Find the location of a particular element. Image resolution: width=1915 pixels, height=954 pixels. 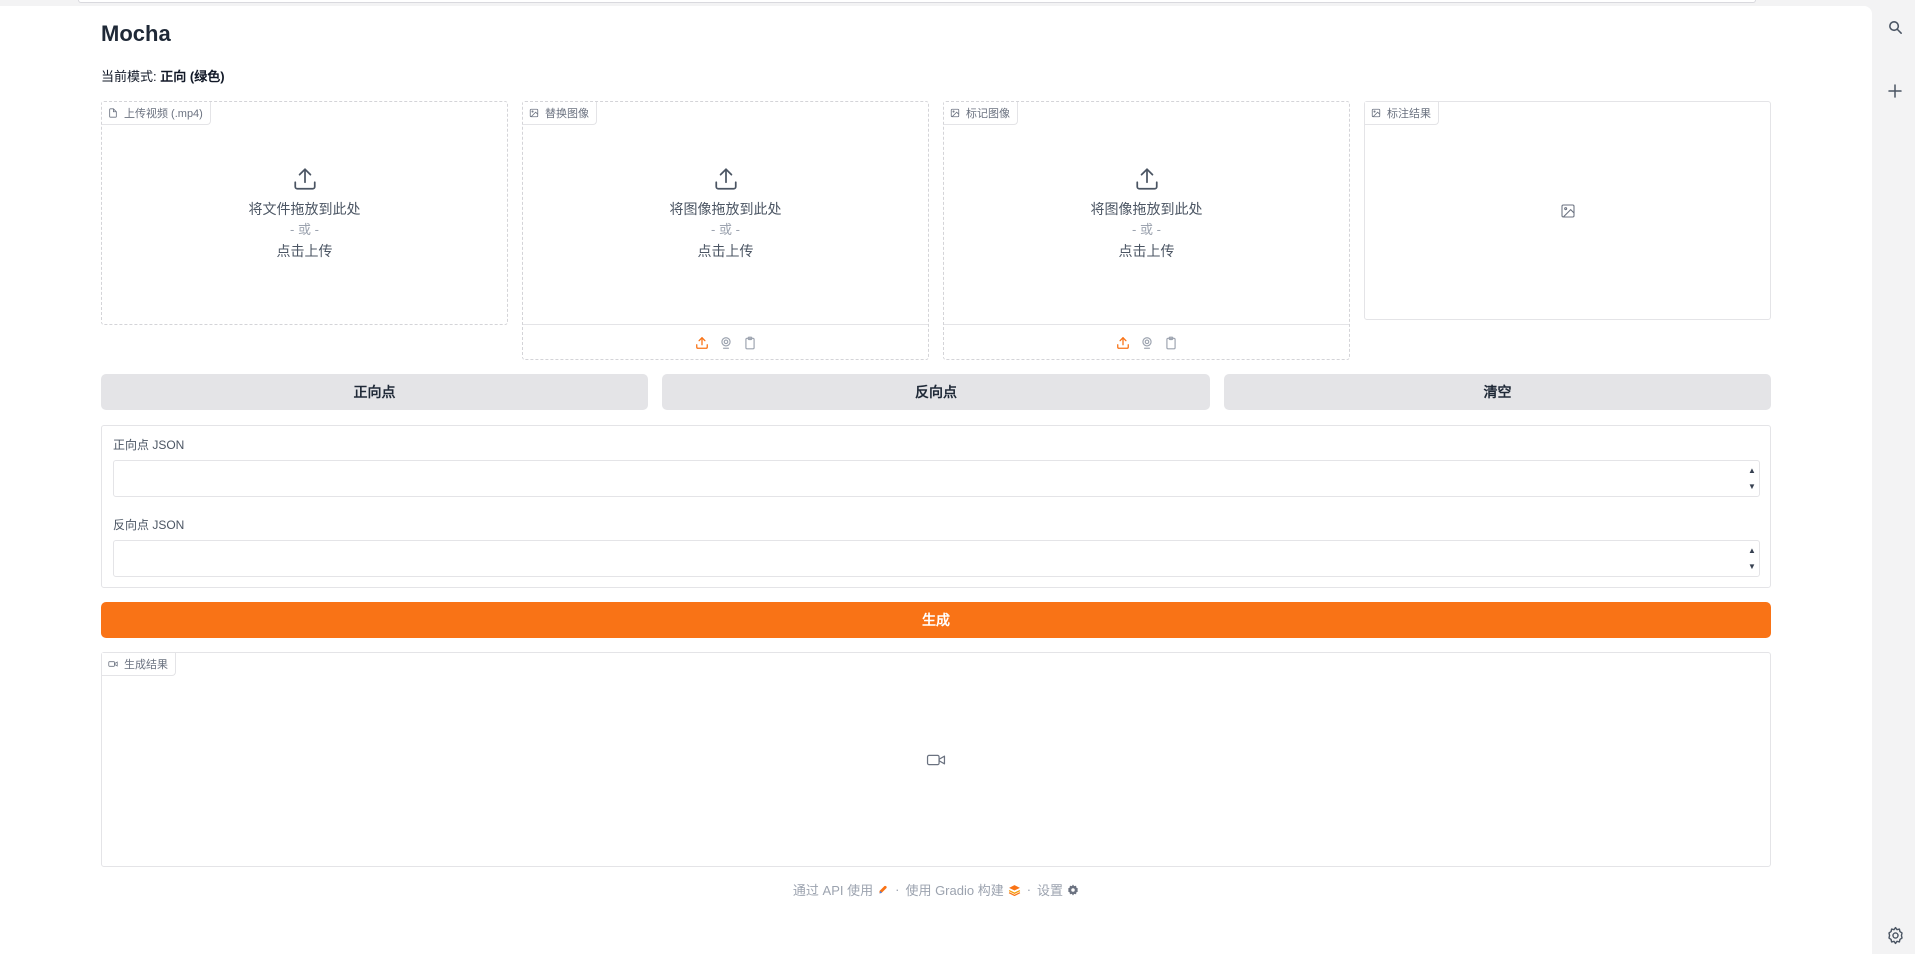

drop-text: 将文件拖放到此处 is located at coordinates (304, 209).